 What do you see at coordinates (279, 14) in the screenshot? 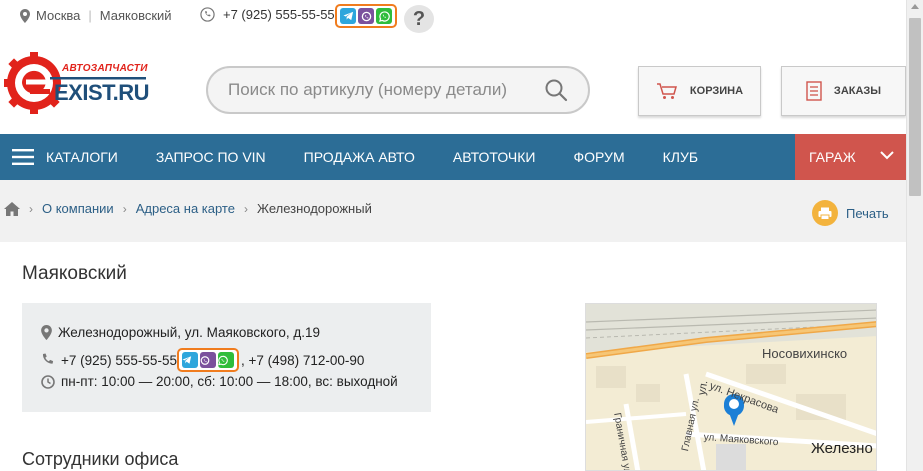
I see `top-phone-number: +7 (925) 555-55-55` at bounding box center [279, 14].